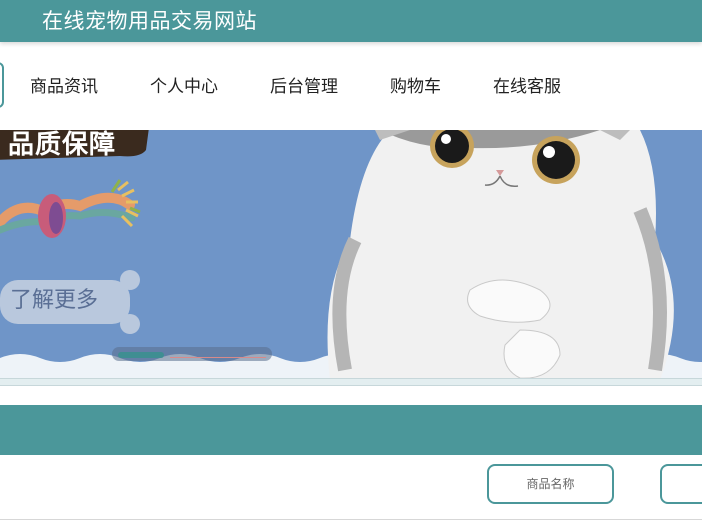 The height and width of the screenshot is (524, 702). I want to click on product-name-filter-button: 商品名称, so click(550, 484).